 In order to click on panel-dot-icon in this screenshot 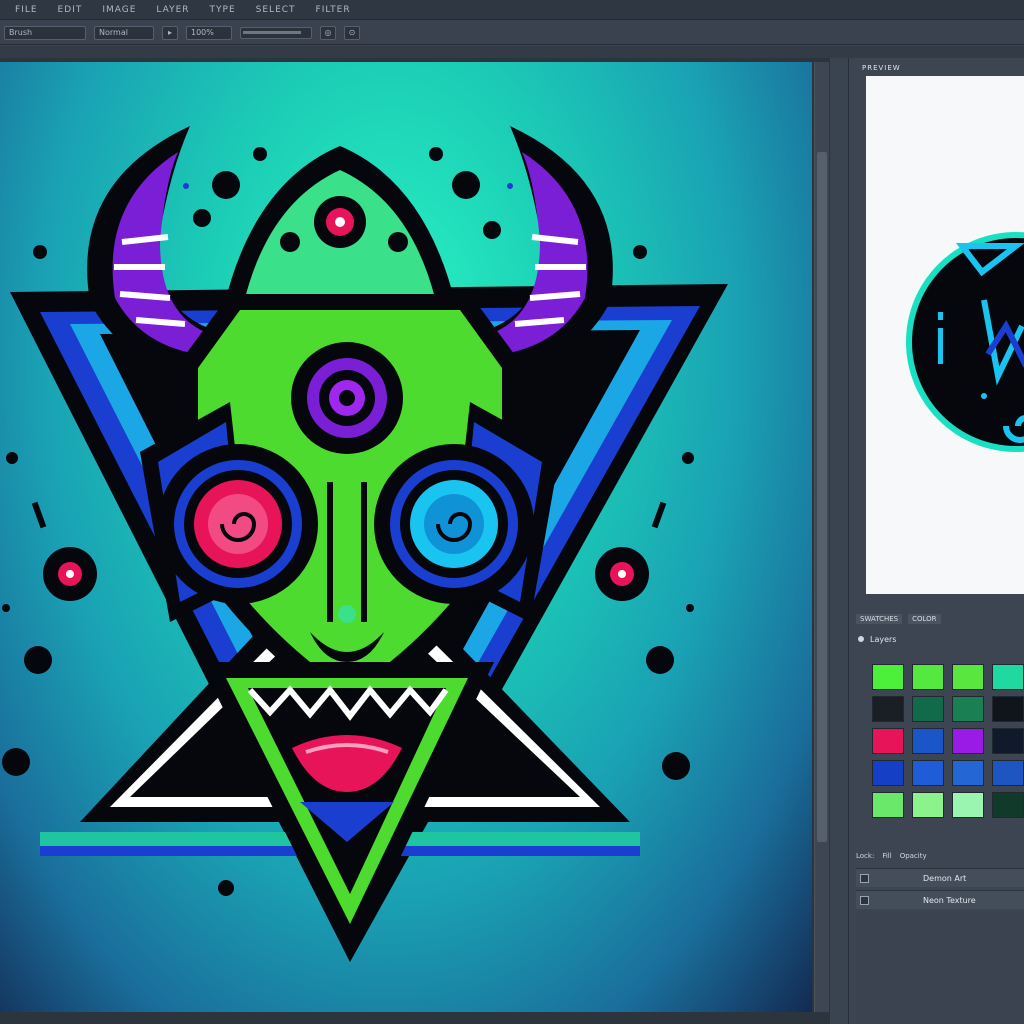, I will do `click(861, 639)`.